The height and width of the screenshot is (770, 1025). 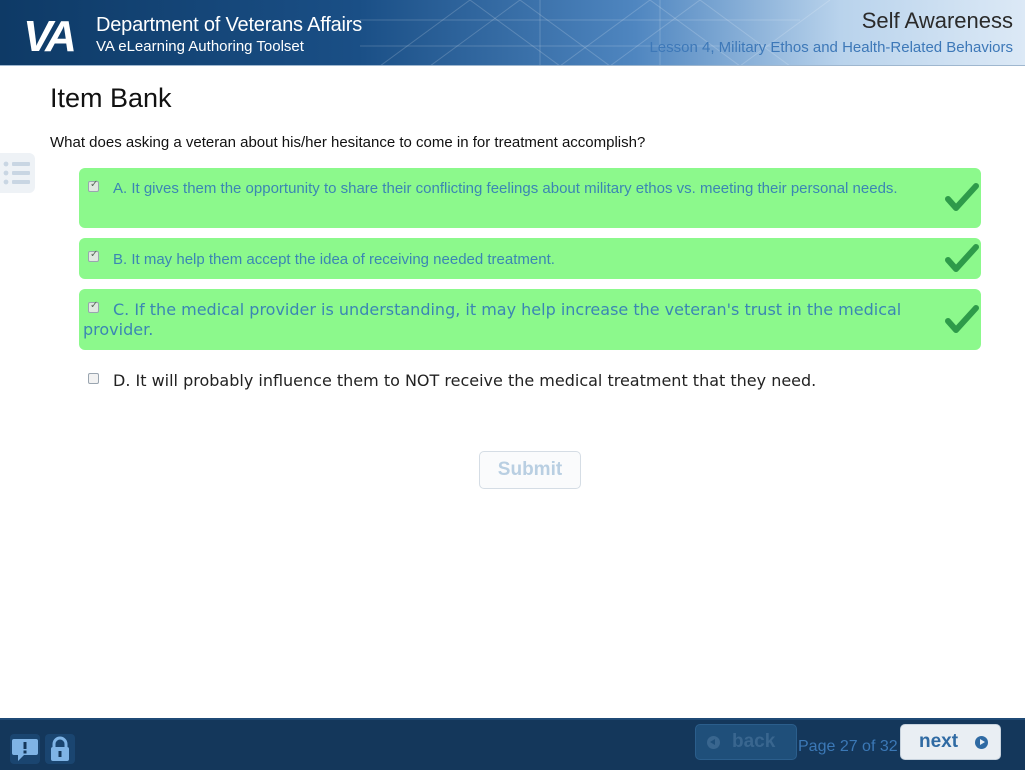 I want to click on list-menu-icon, so click(x=16, y=173).